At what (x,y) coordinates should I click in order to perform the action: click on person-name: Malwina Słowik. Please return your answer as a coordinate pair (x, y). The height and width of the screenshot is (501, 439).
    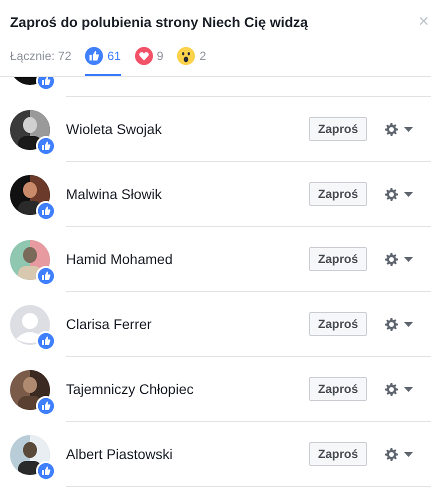
    Looking at the image, I should click on (114, 194).